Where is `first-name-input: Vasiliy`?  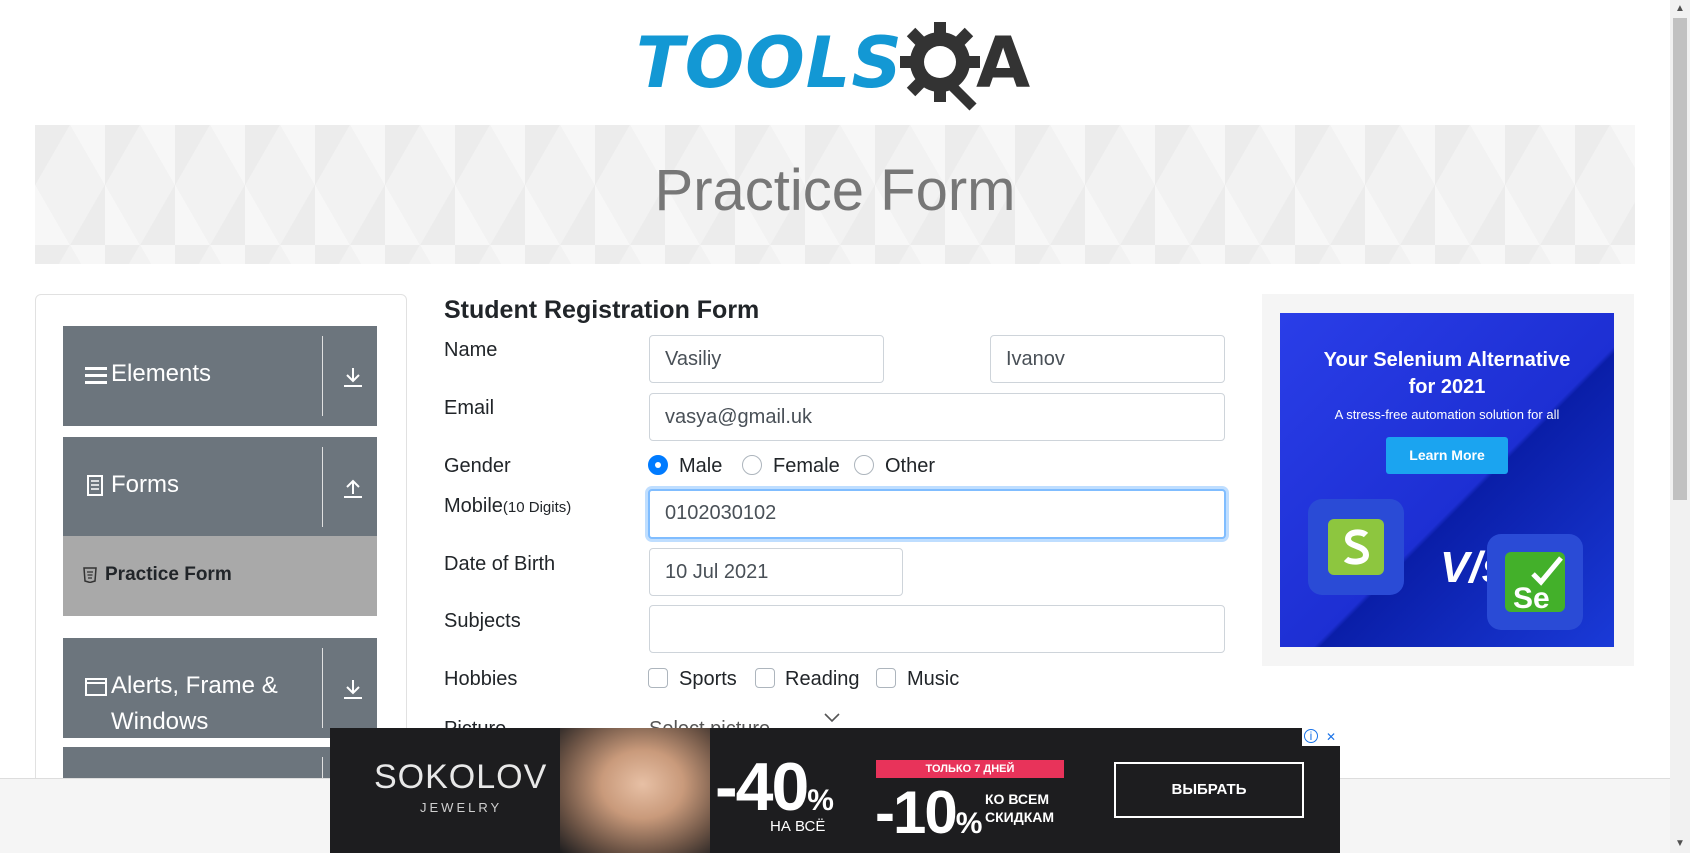
first-name-input: Vasiliy is located at coordinates (766, 359).